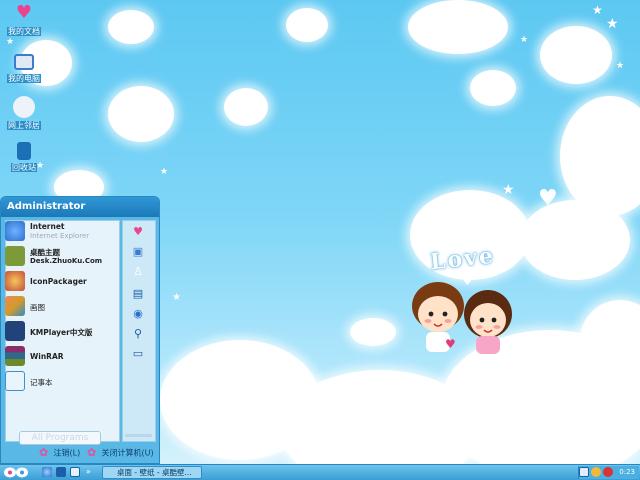 This screenshot has height=480, width=640. What do you see at coordinates (24, 125) in the screenshot?
I see `desktop-icon-label: 网上邻居` at bounding box center [24, 125].